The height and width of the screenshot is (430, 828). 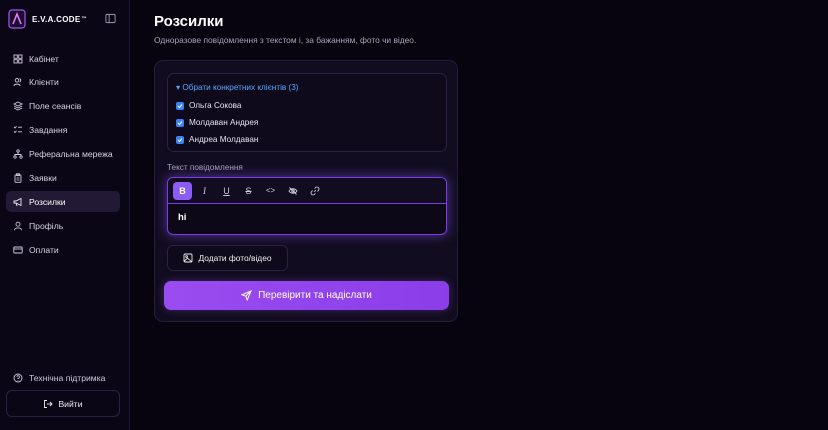 What do you see at coordinates (47, 201) in the screenshot?
I see `sidebar-item-label: Розсилки` at bounding box center [47, 201].